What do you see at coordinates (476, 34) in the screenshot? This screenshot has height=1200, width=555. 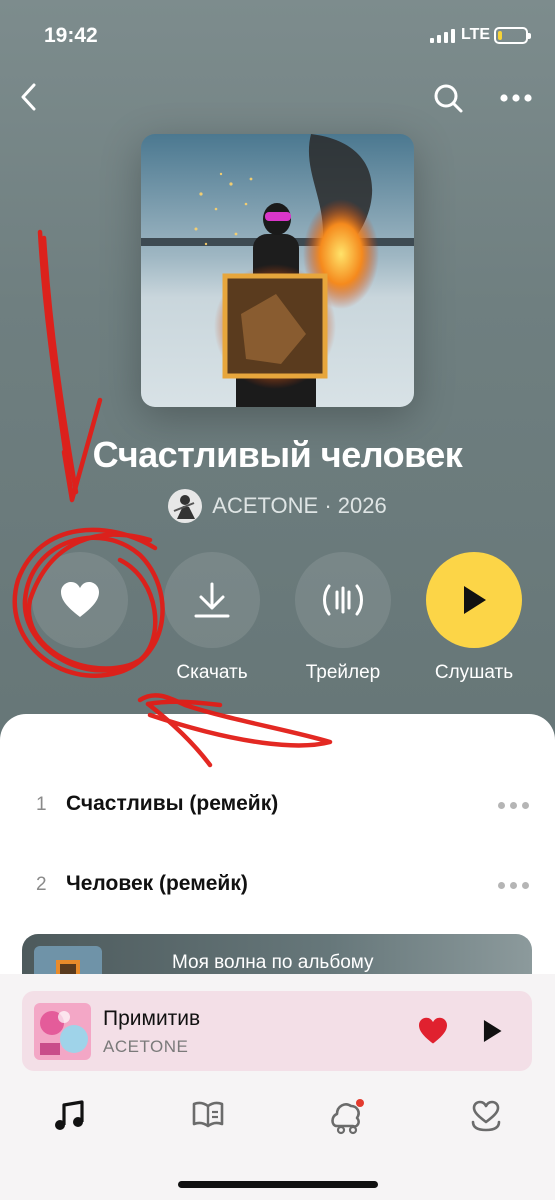 I see `network-type: LTE` at bounding box center [476, 34].